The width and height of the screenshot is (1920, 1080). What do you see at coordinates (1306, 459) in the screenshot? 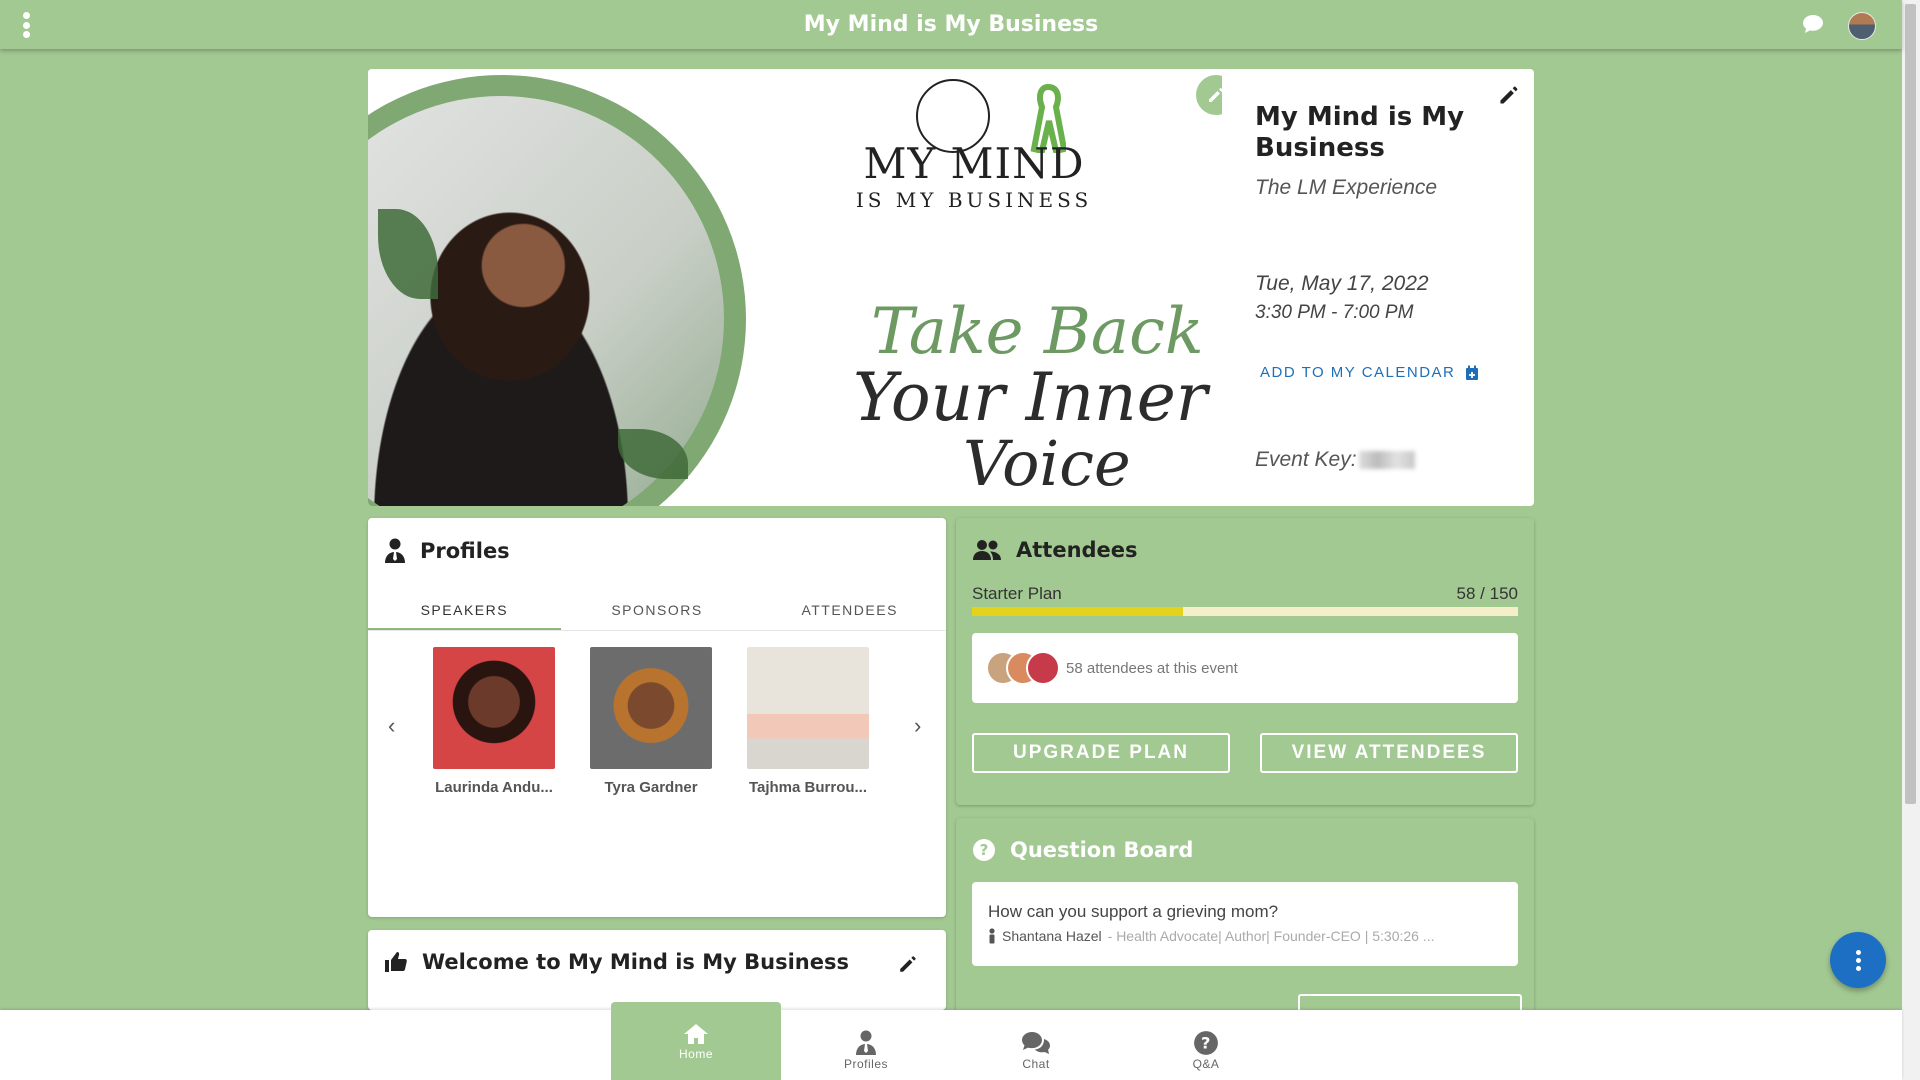
I see `event-key-label: Event Key:` at bounding box center [1306, 459].